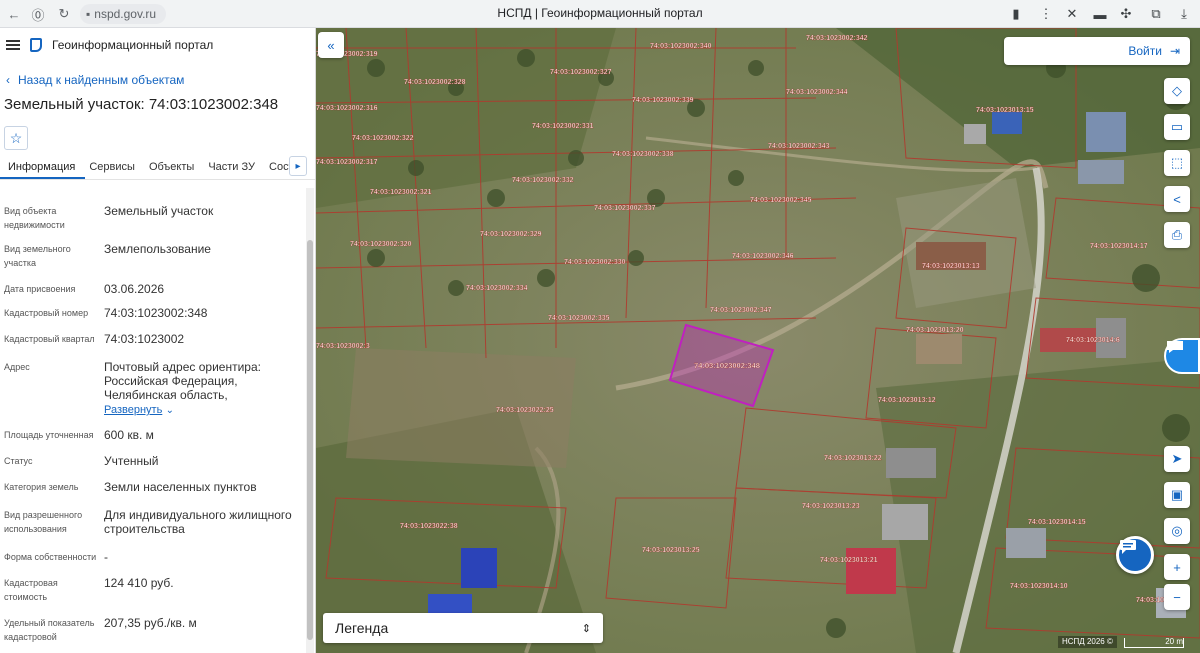 This screenshot has height=653, width=1200. What do you see at coordinates (727, 365) in the screenshot?
I see `selected-parcel-label: 74:03:1023002:348` at bounding box center [727, 365].